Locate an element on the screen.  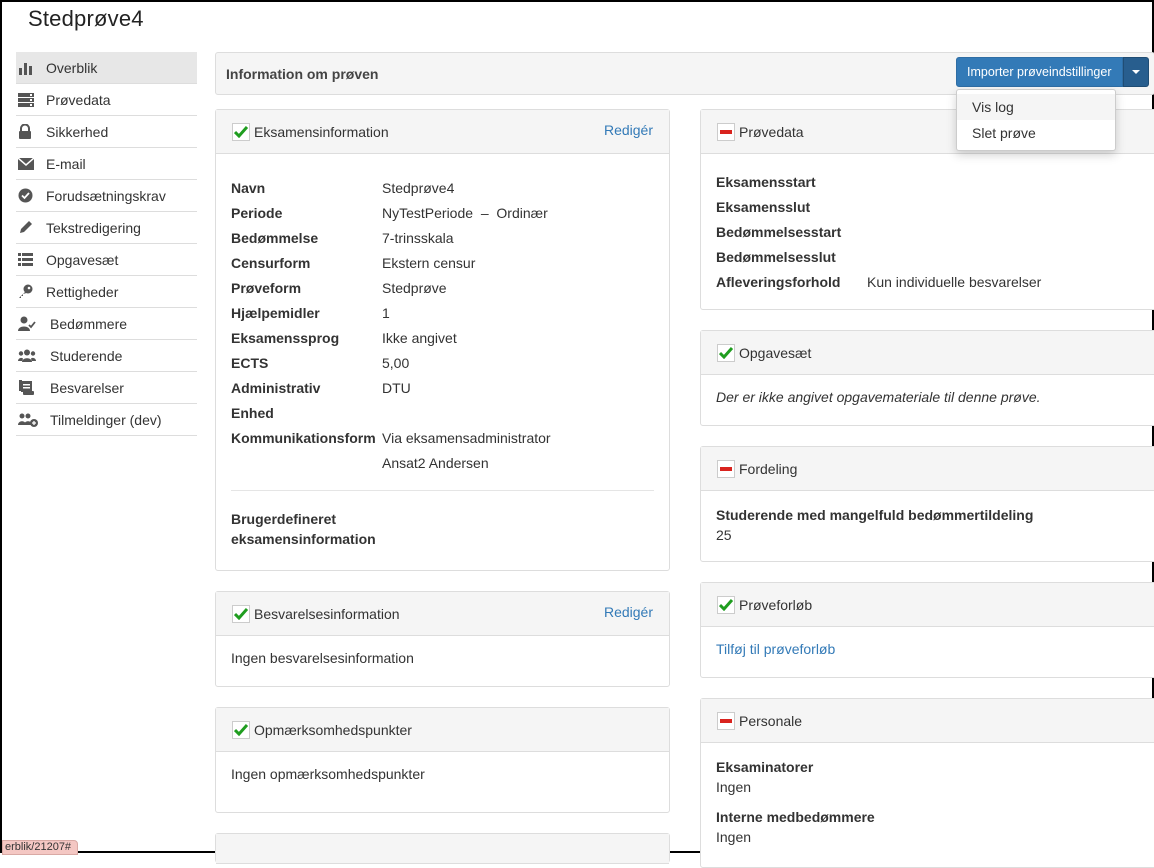
examiners-label: Eksaminatorer is located at coordinates (765, 767).